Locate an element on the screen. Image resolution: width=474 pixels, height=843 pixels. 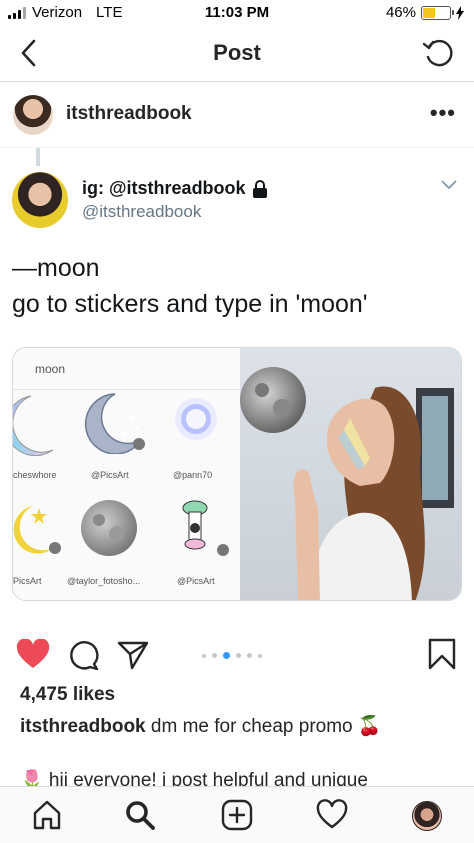
avatar is located at coordinates (33, 115).